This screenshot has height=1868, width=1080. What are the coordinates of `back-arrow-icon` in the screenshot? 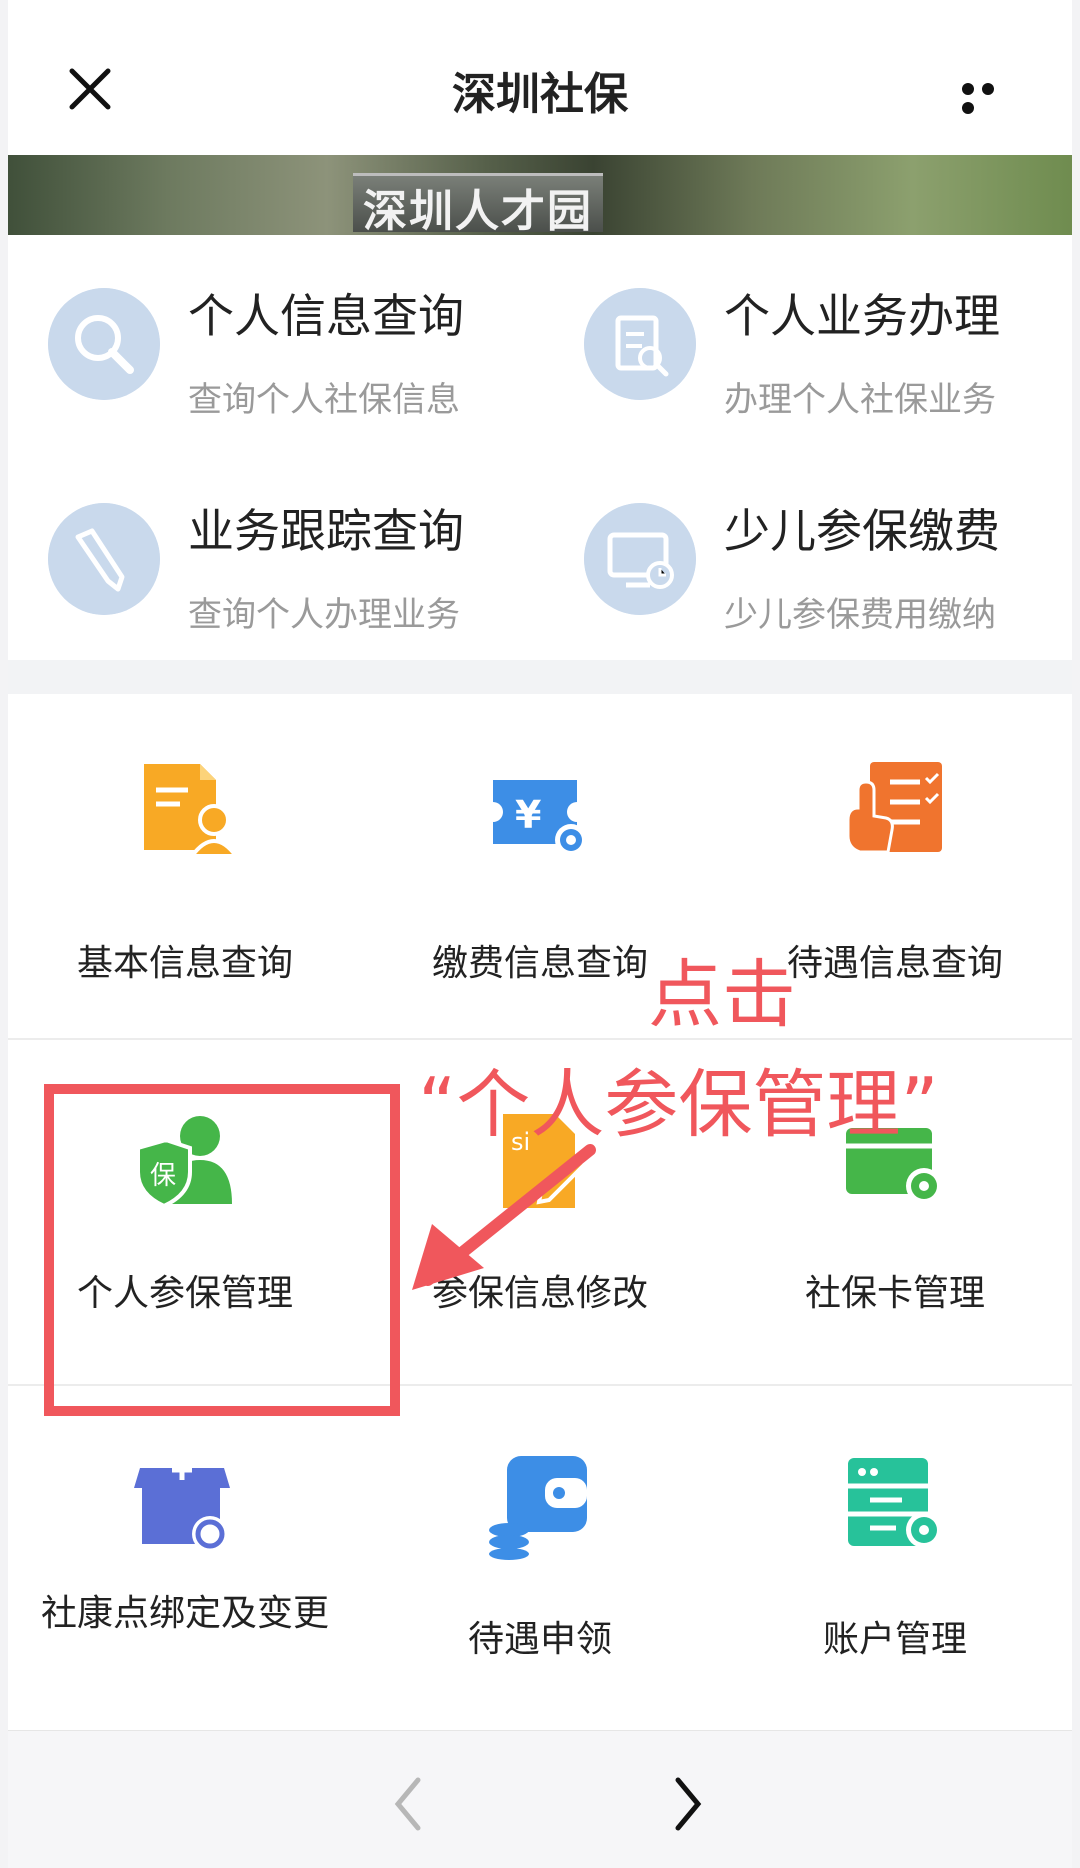 It's located at (408, 1804).